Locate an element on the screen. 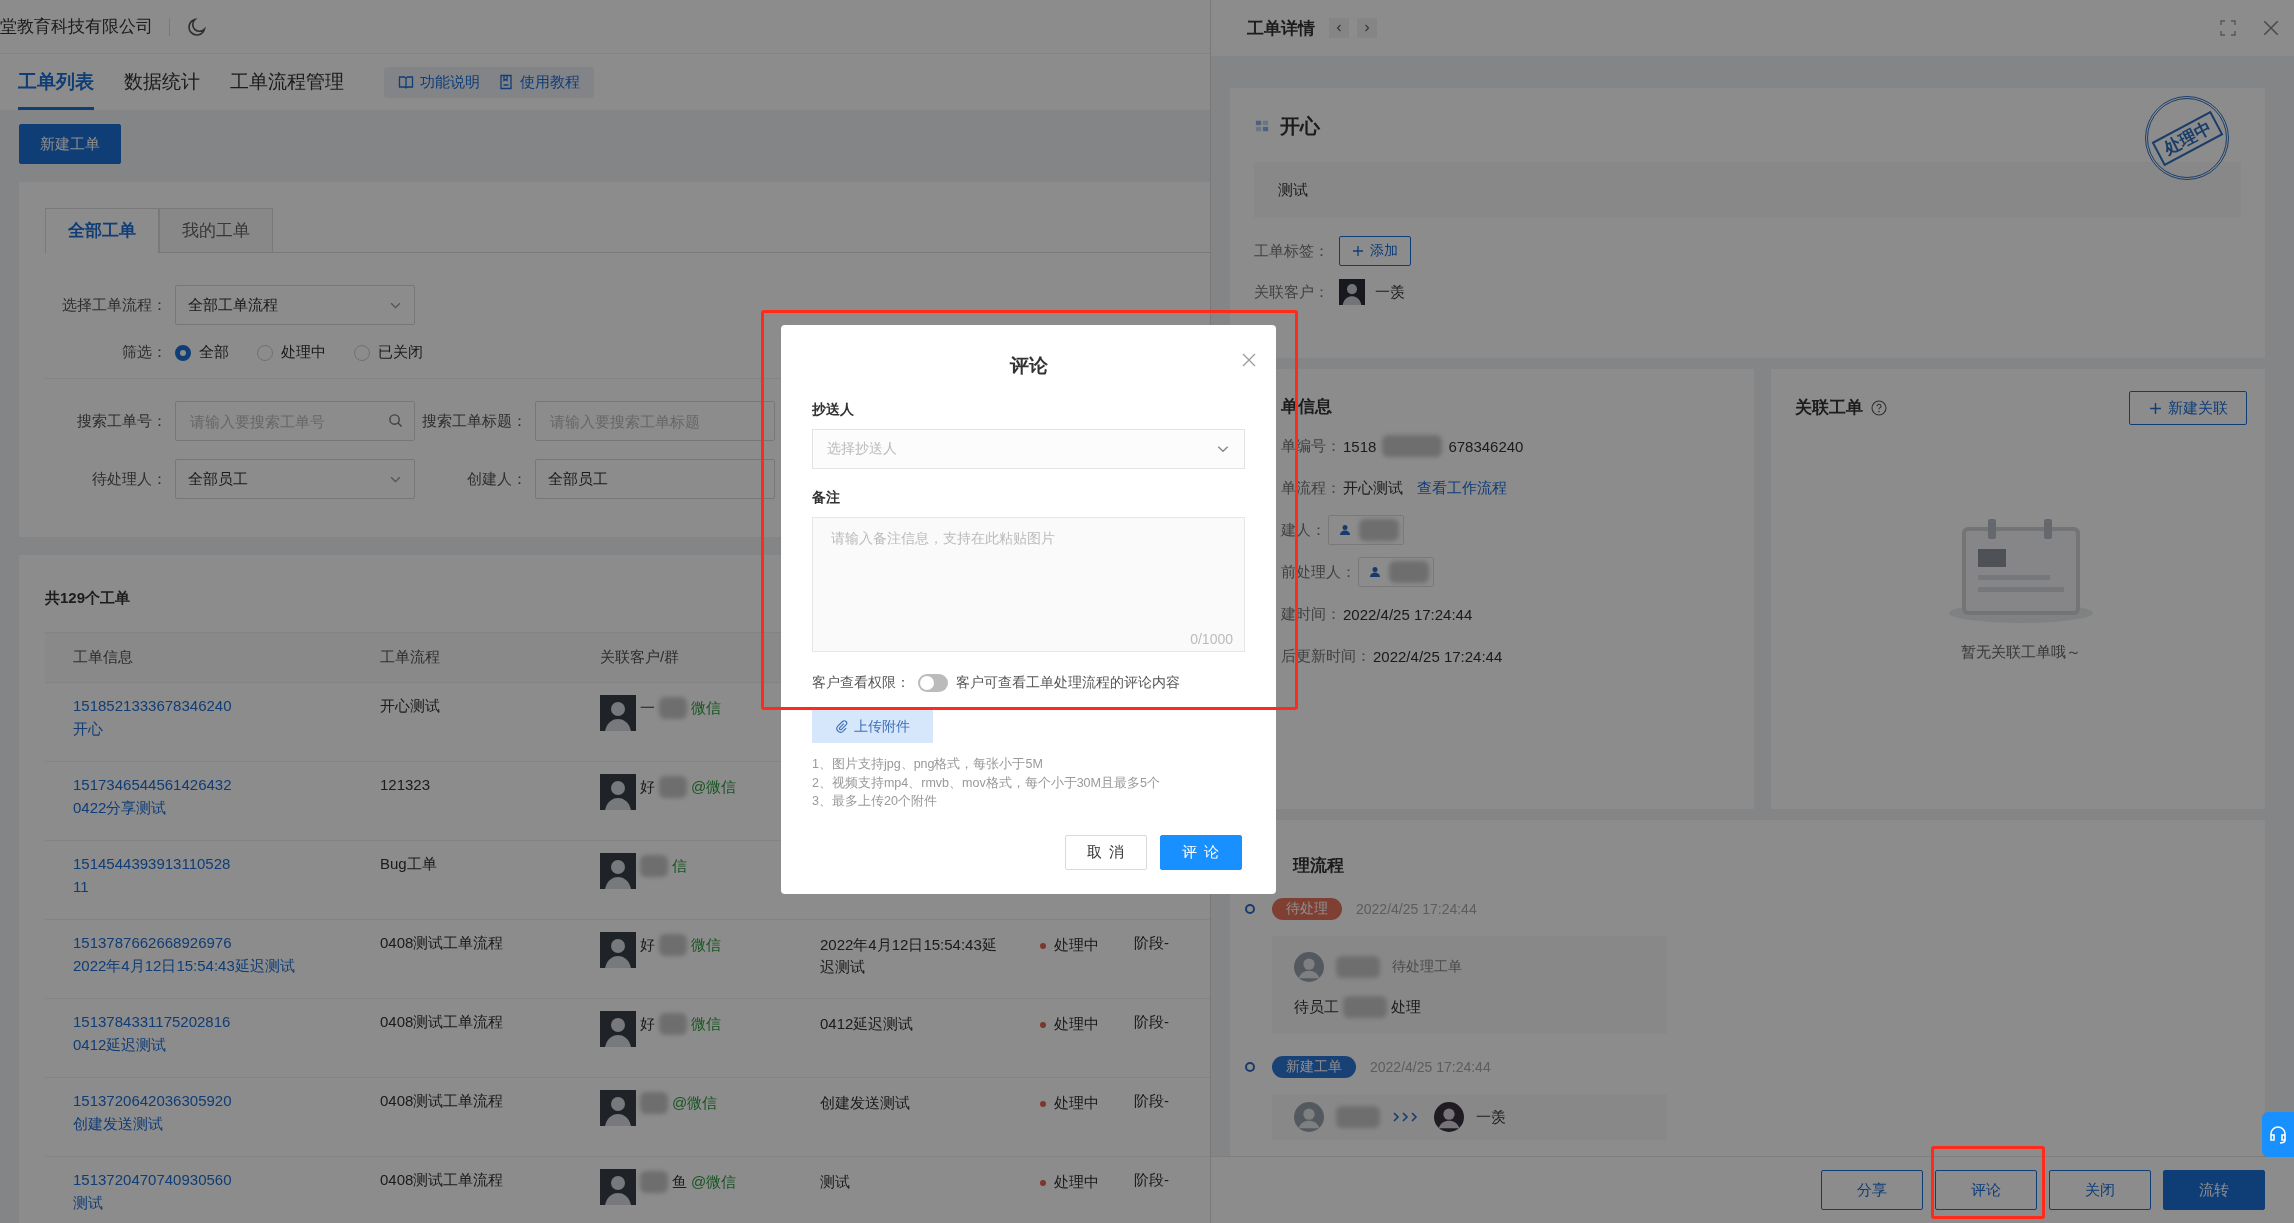 The image size is (2294, 1223). new-ticket-button: 新建工单 is located at coordinates (70, 144).